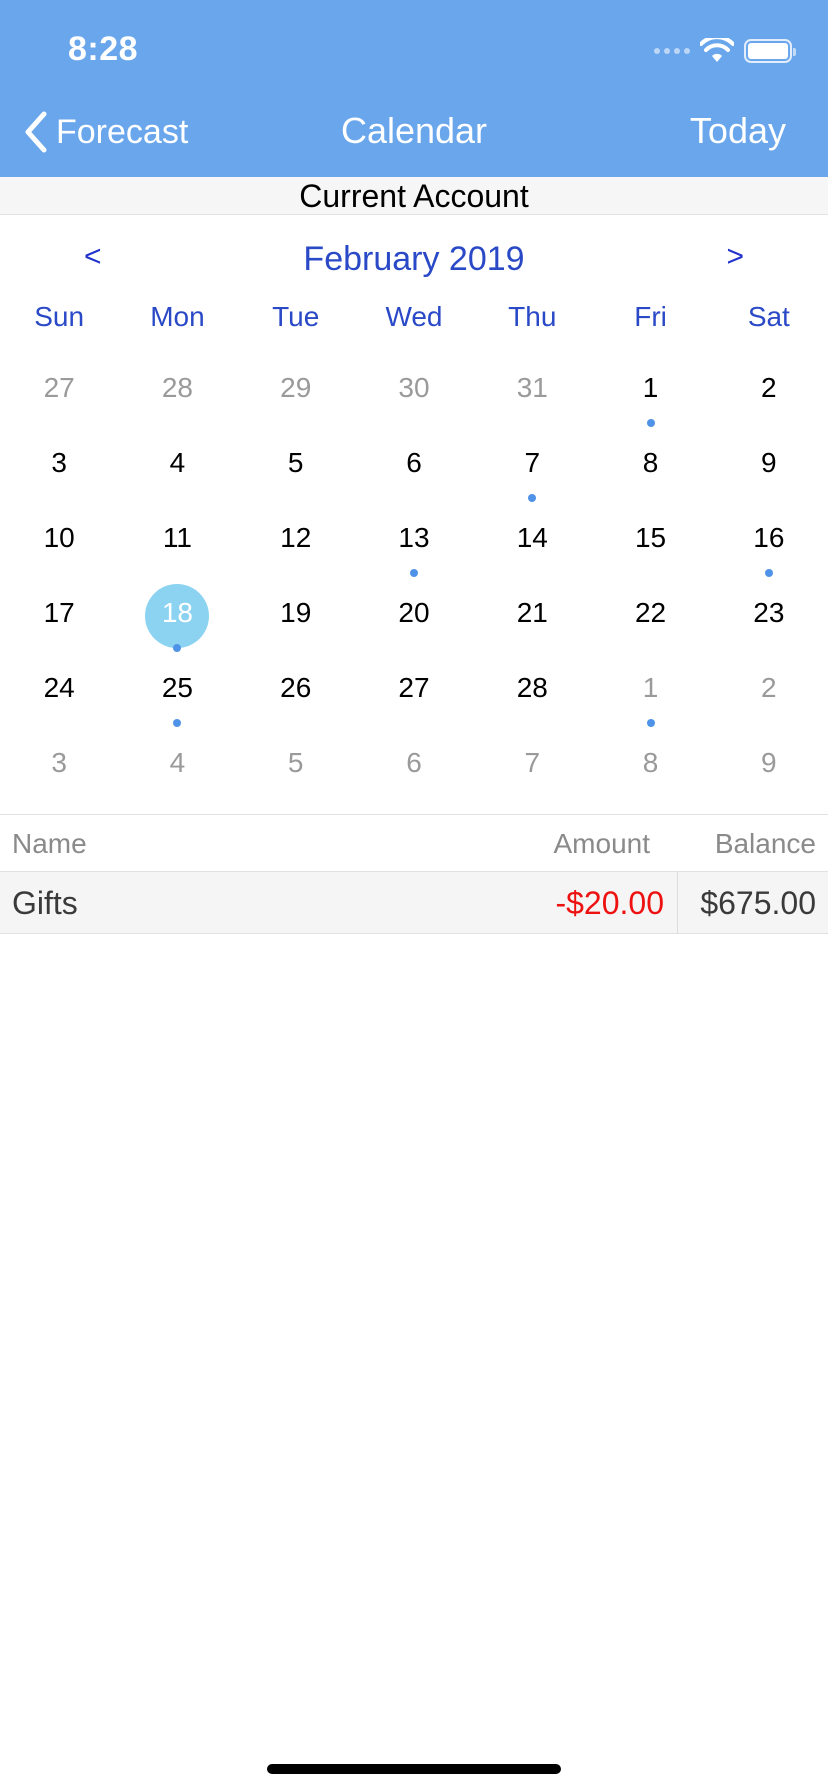 The image size is (828, 1792). I want to click on cellular-signal-icon, so click(672, 51).